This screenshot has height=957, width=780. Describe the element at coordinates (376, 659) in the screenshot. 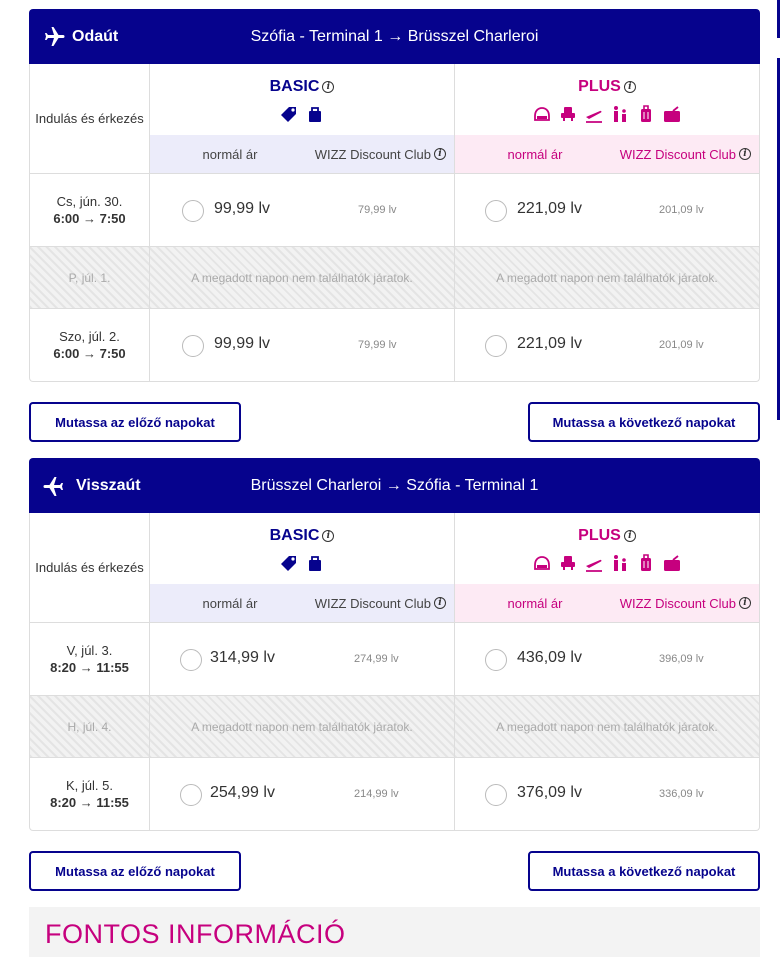

I see `basic-club-price: 274,99 lv` at that location.